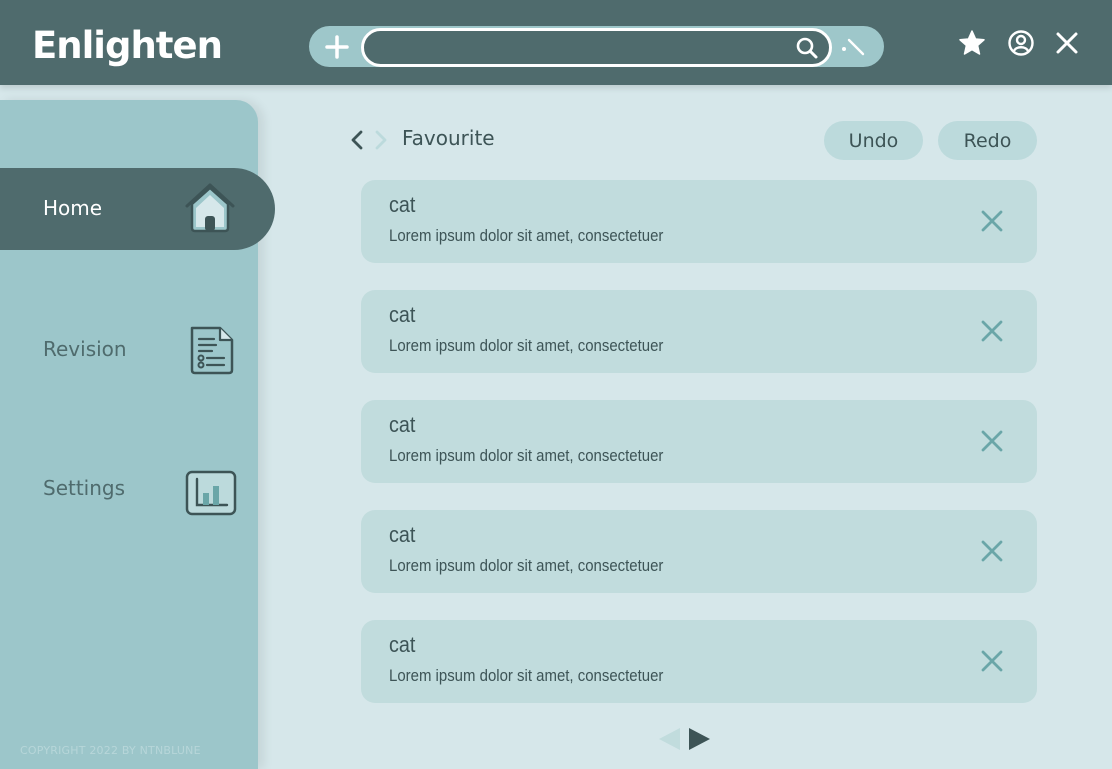  Describe the element at coordinates (853, 47) in the screenshot. I see `magic-wand-icon` at that location.